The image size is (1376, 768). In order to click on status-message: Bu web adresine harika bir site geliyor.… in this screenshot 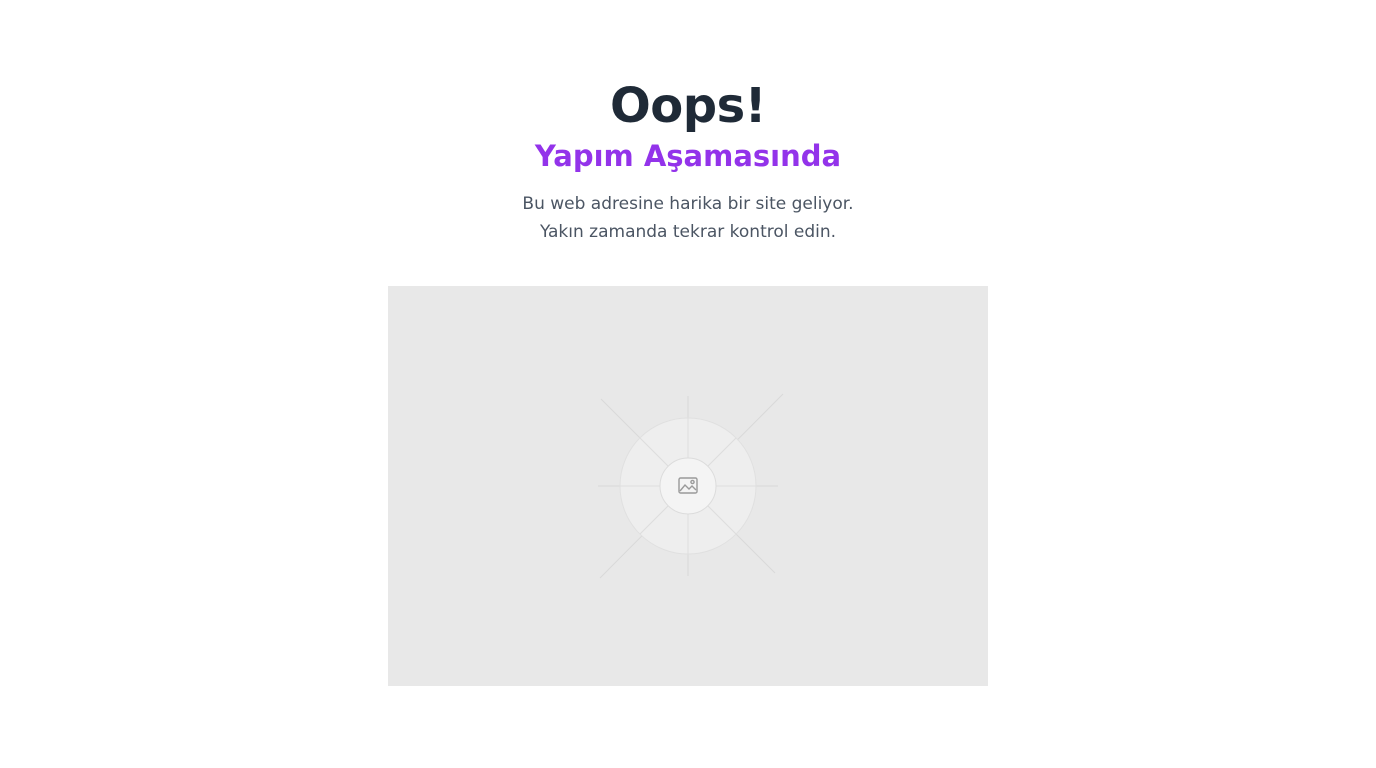, I will do `click(688, 218)`.